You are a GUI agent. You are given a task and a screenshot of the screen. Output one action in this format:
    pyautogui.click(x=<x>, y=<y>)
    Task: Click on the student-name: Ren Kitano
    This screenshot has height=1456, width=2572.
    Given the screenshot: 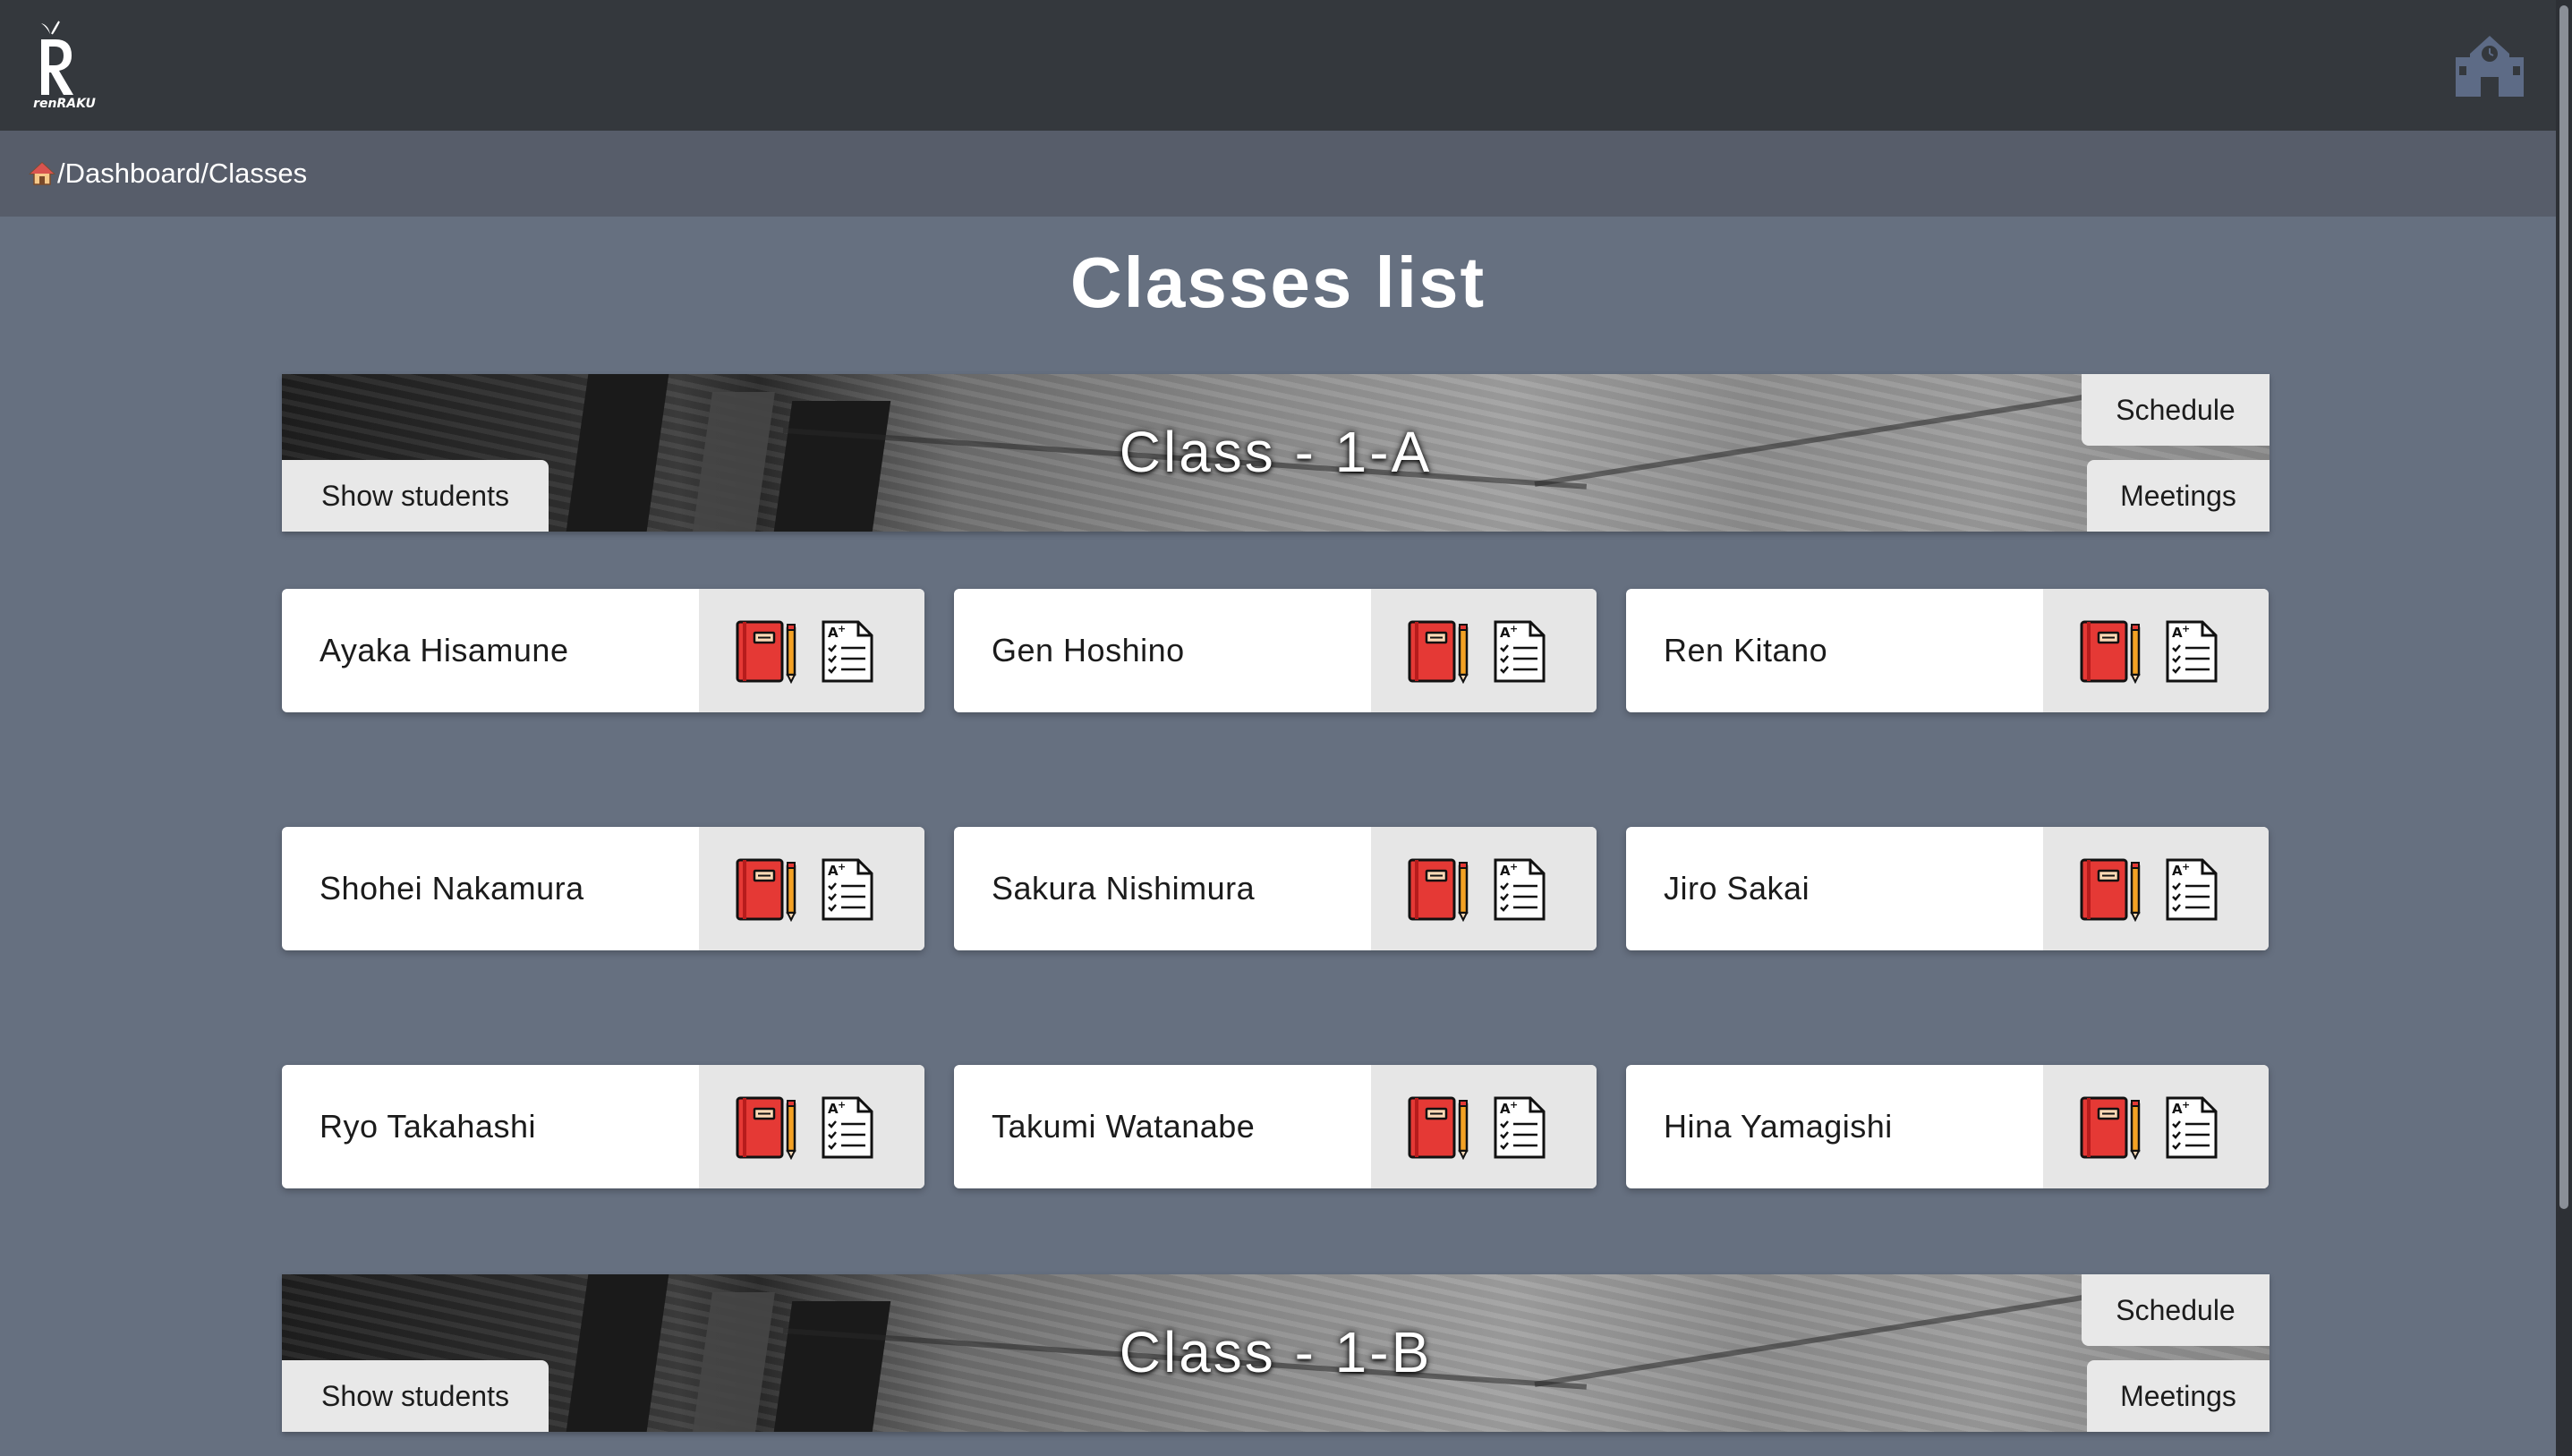 What is the action you would take?
    pyautogui.click(x=1746, y=650)
    